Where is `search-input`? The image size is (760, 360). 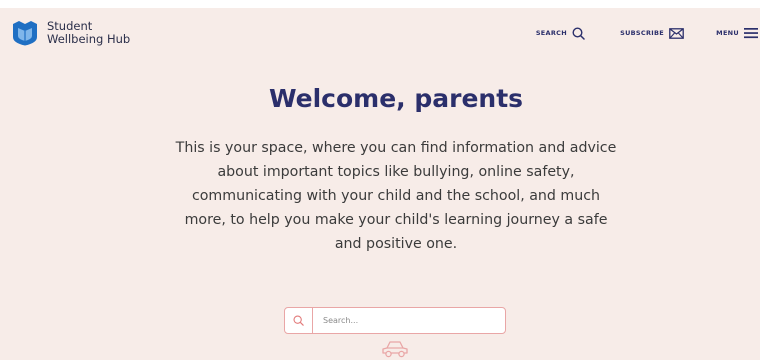
search-input is located at coordinates (409, 320).